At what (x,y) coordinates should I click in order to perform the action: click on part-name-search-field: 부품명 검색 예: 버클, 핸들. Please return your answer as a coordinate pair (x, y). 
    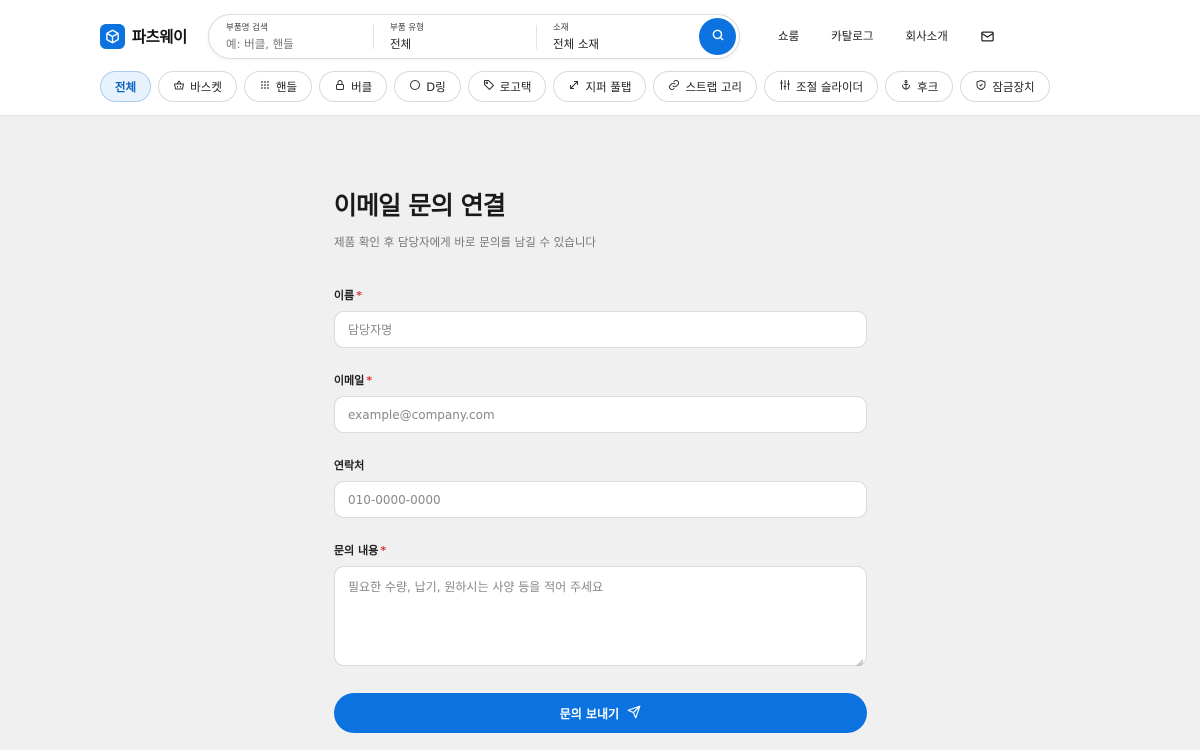
    Looking at the image, I should click on (291, 36).